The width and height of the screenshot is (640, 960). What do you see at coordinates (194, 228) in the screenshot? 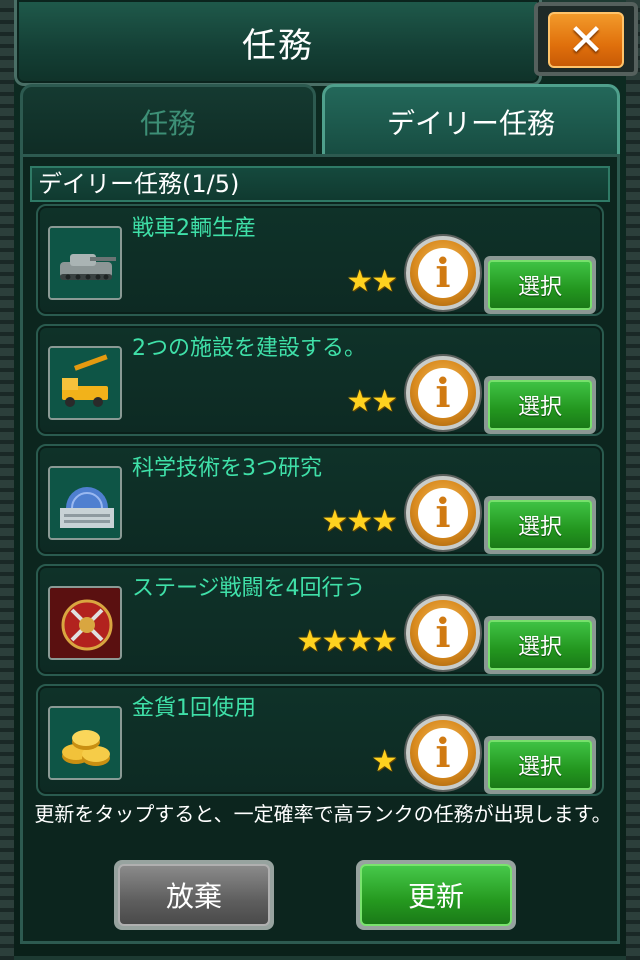
I see `quest-title: 戦車2輌生産` at bounding box center [194, 228].